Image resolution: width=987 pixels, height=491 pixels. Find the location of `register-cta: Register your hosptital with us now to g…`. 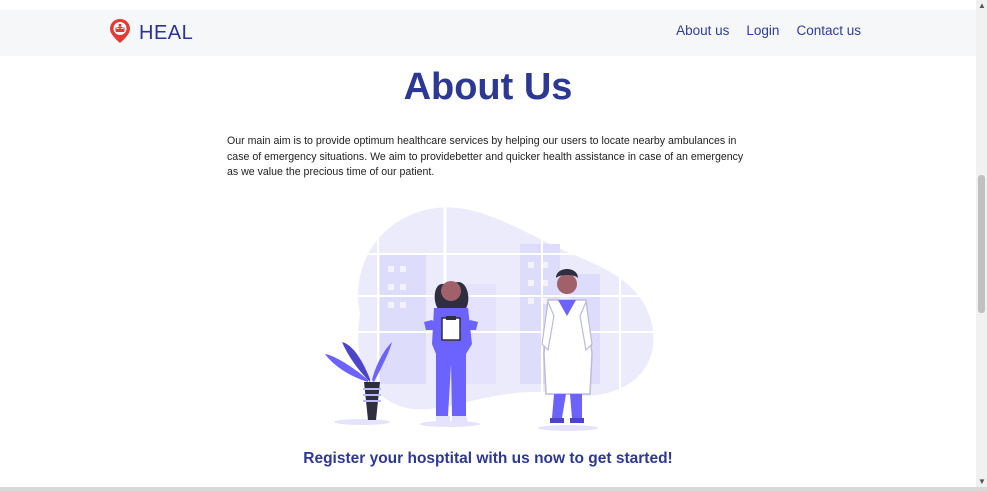

register-cta: Register your hosptital with us now to g… is located at coordinates (488, 458).